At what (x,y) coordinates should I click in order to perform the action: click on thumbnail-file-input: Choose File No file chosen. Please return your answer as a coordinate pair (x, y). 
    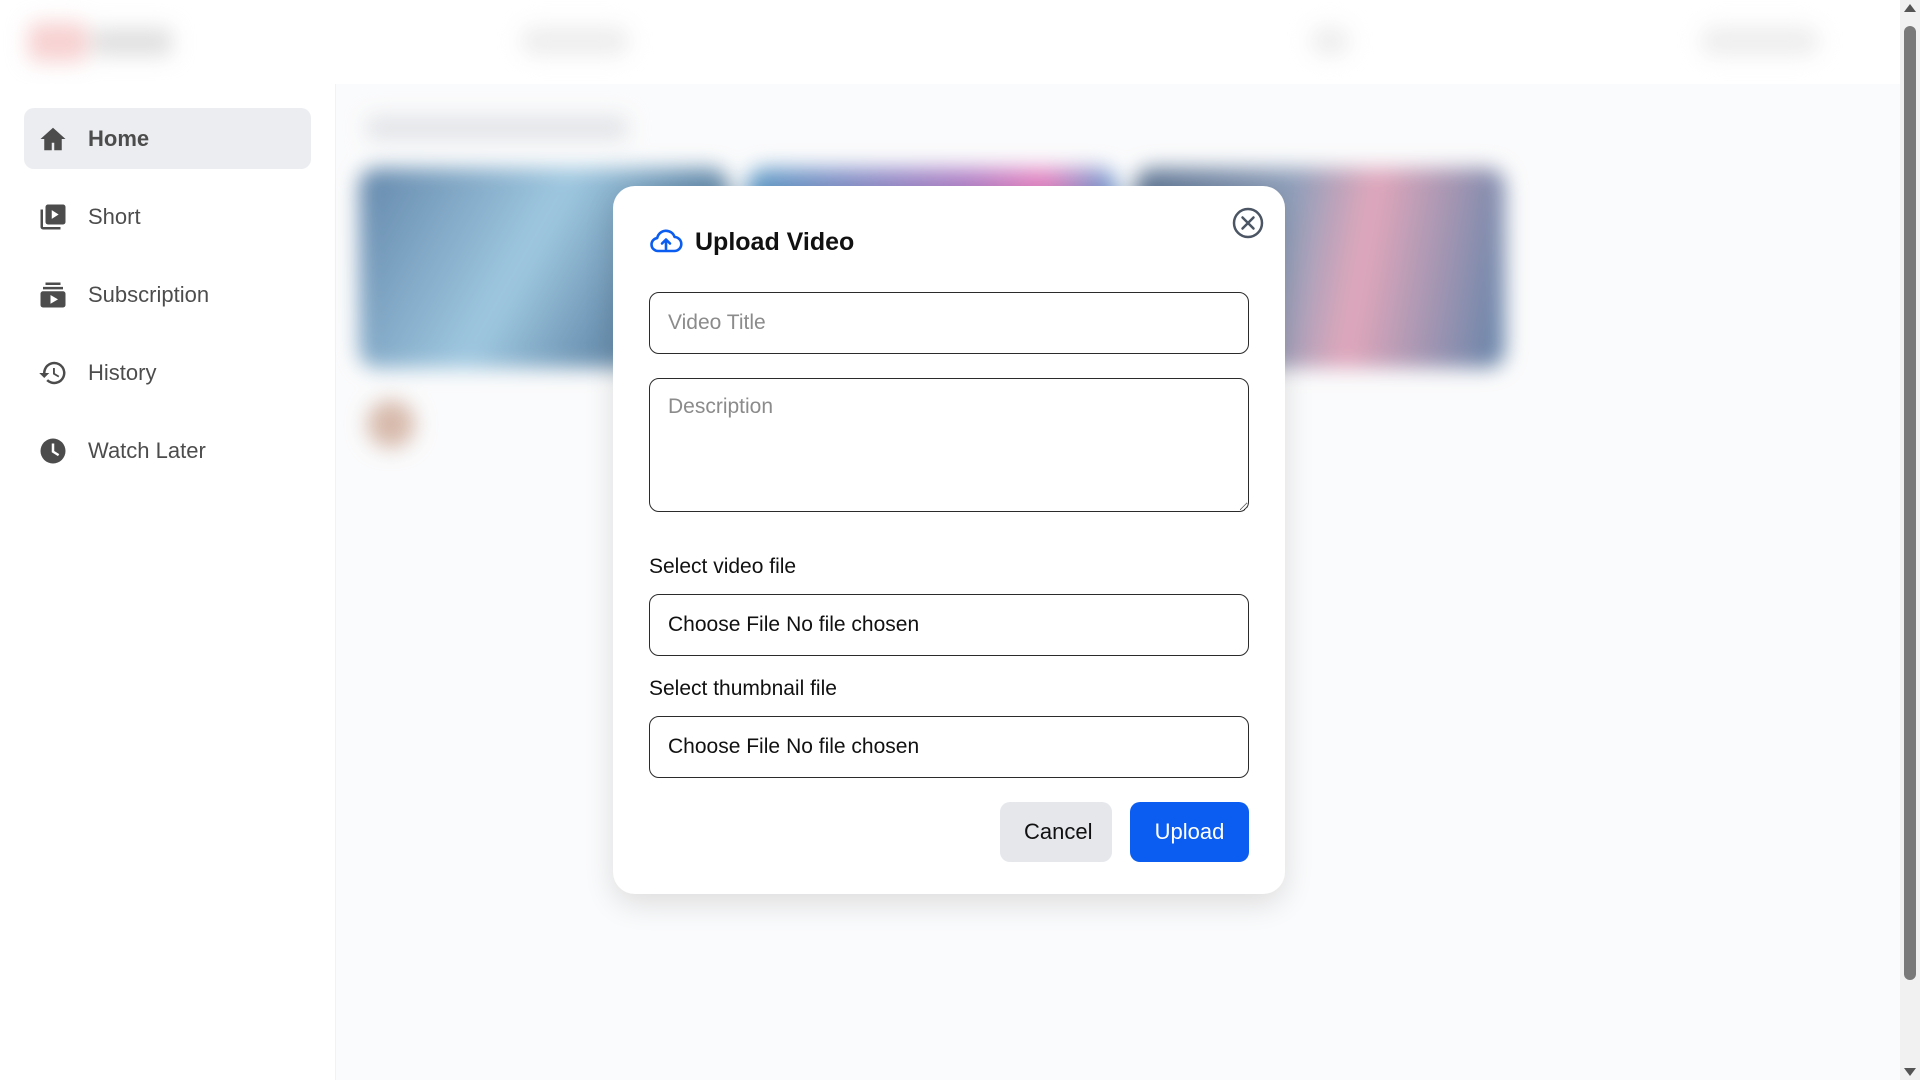
    Looking at the image, I should click on (949, 747).